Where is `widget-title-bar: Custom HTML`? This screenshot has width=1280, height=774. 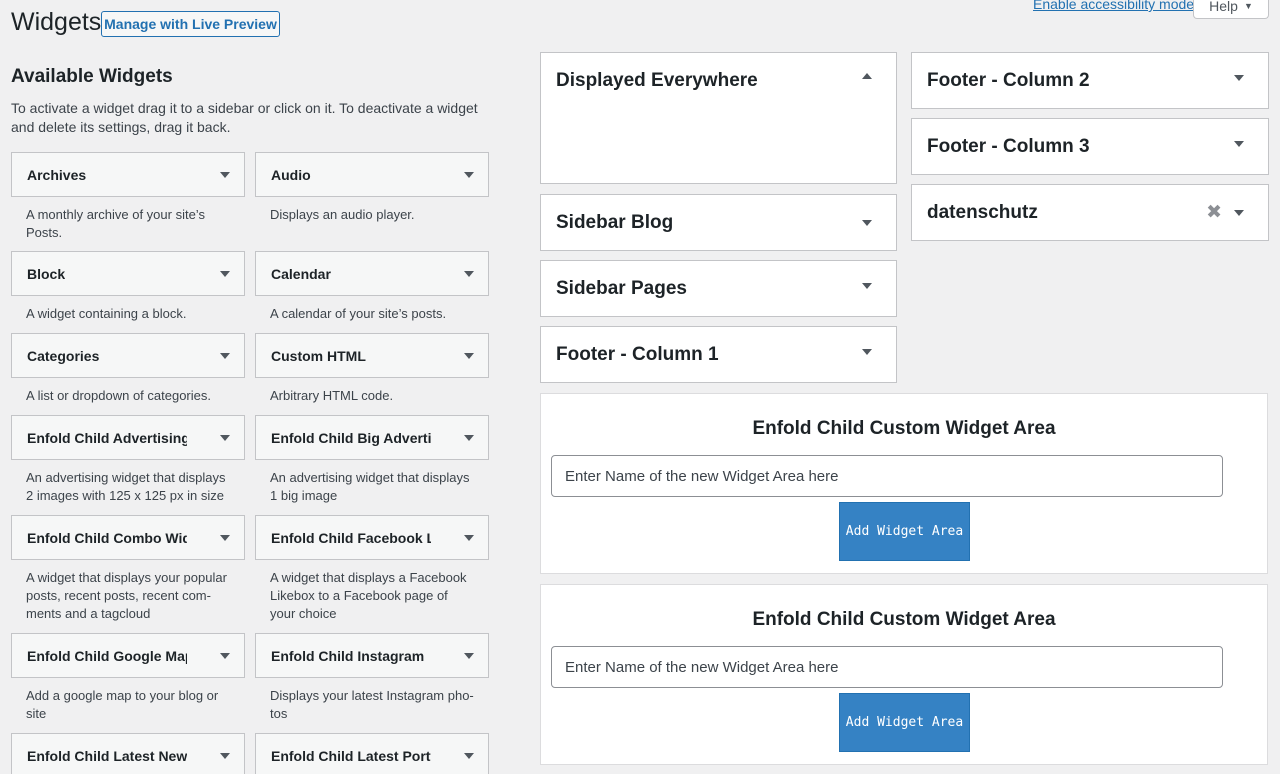
widget-title-bar: Custom HTML is located at coordinates (372, 355).